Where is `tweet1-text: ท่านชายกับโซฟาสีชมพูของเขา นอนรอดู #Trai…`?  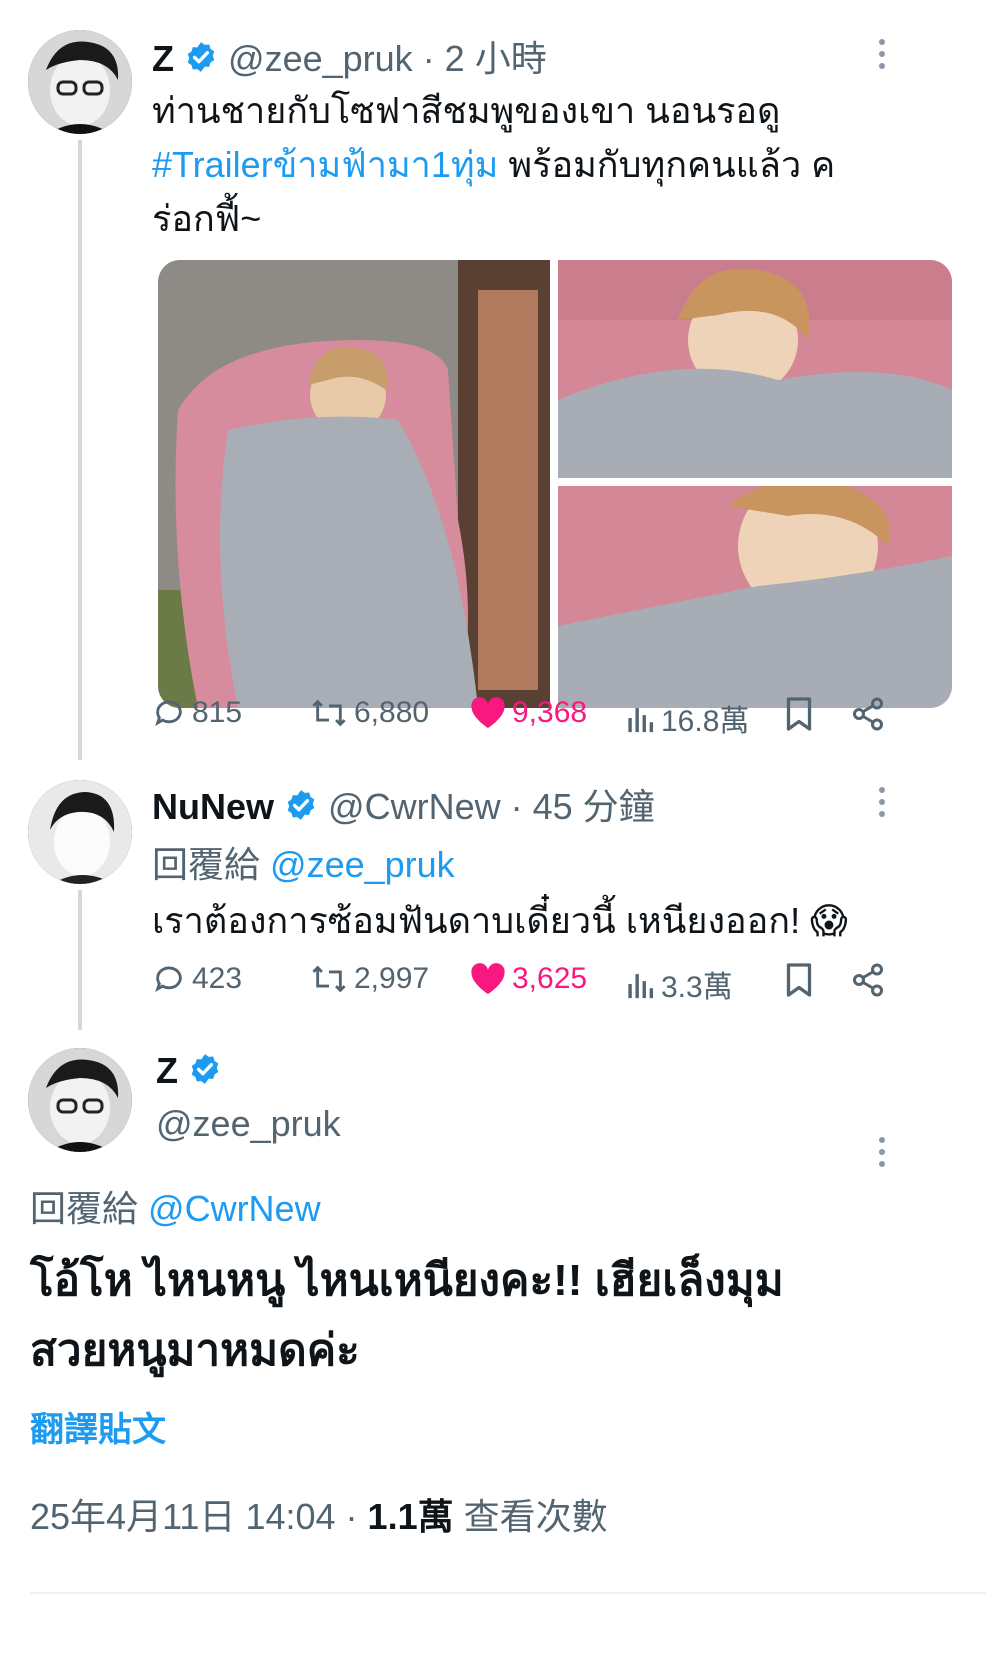 tweet1-text: ท่านชายกับโซฟาสีชมพูของเขา นอนรอดู #Trai… is located at coordinates (547, 165).